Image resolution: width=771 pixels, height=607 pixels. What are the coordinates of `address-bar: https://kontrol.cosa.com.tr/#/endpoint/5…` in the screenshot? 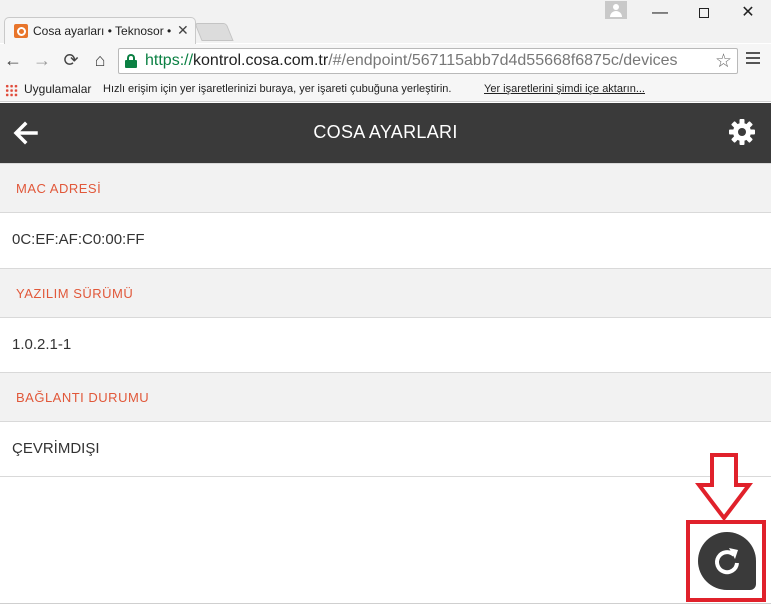 It's located at (428, 61).